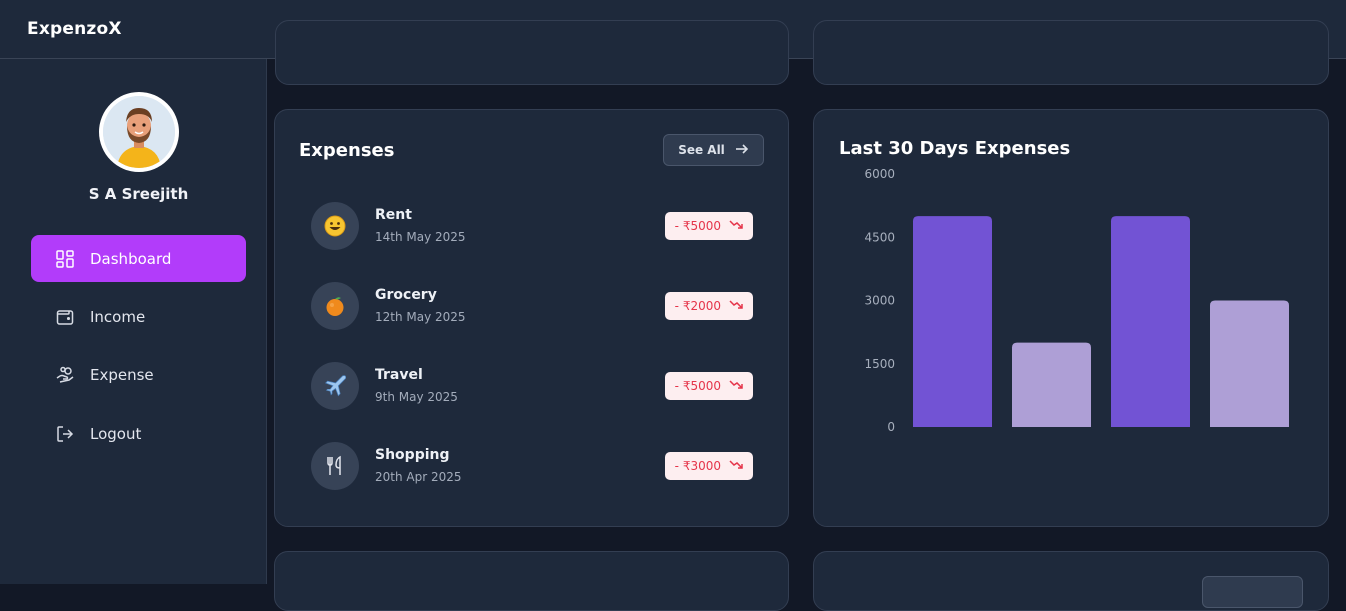  I want to click on expense-date: 20th Apr 2025, so click(418, 477).